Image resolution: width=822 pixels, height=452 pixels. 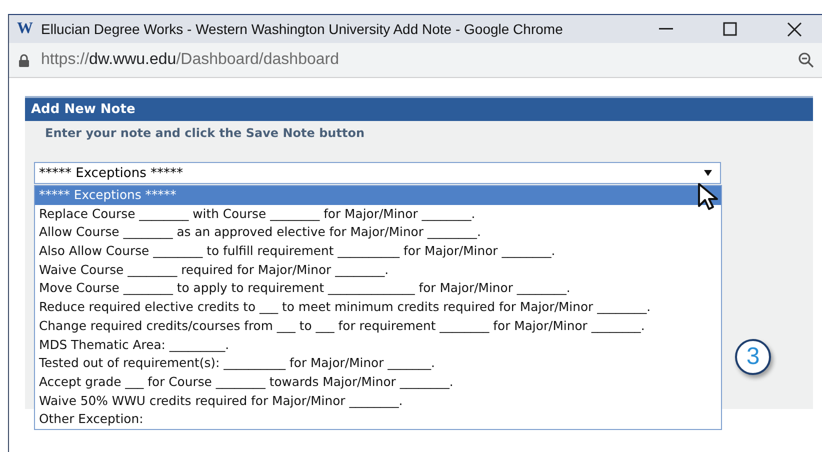 What do you see at coordinates (753, 357) in the screenshot?
I see `step-callout: 3` at bounding box center [753, 357].